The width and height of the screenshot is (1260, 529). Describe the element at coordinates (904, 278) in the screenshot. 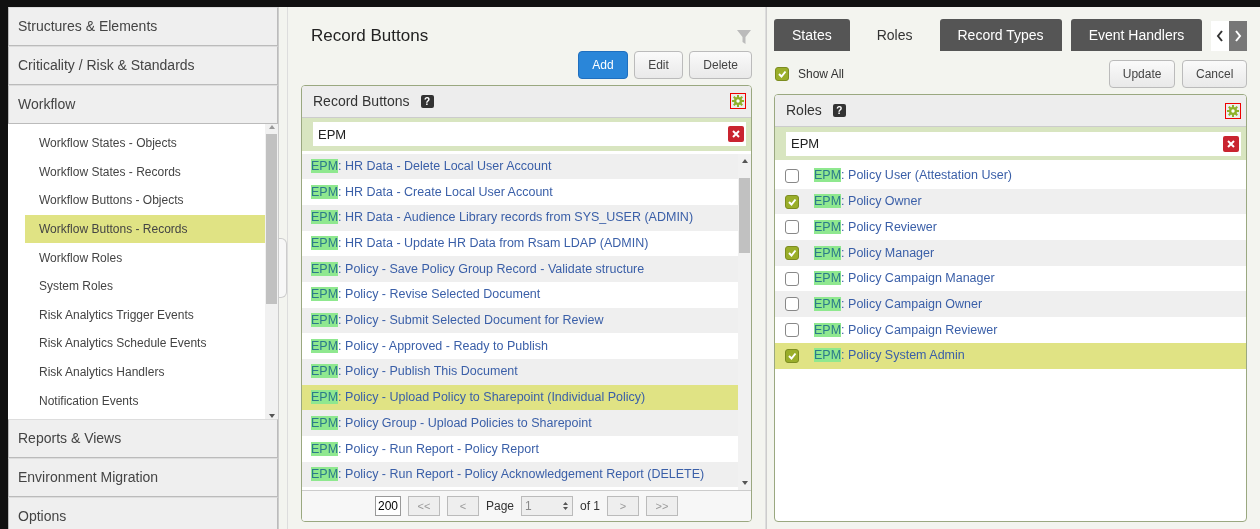

I see `list-item: EPM: Policy Campaign Manager` at that location.